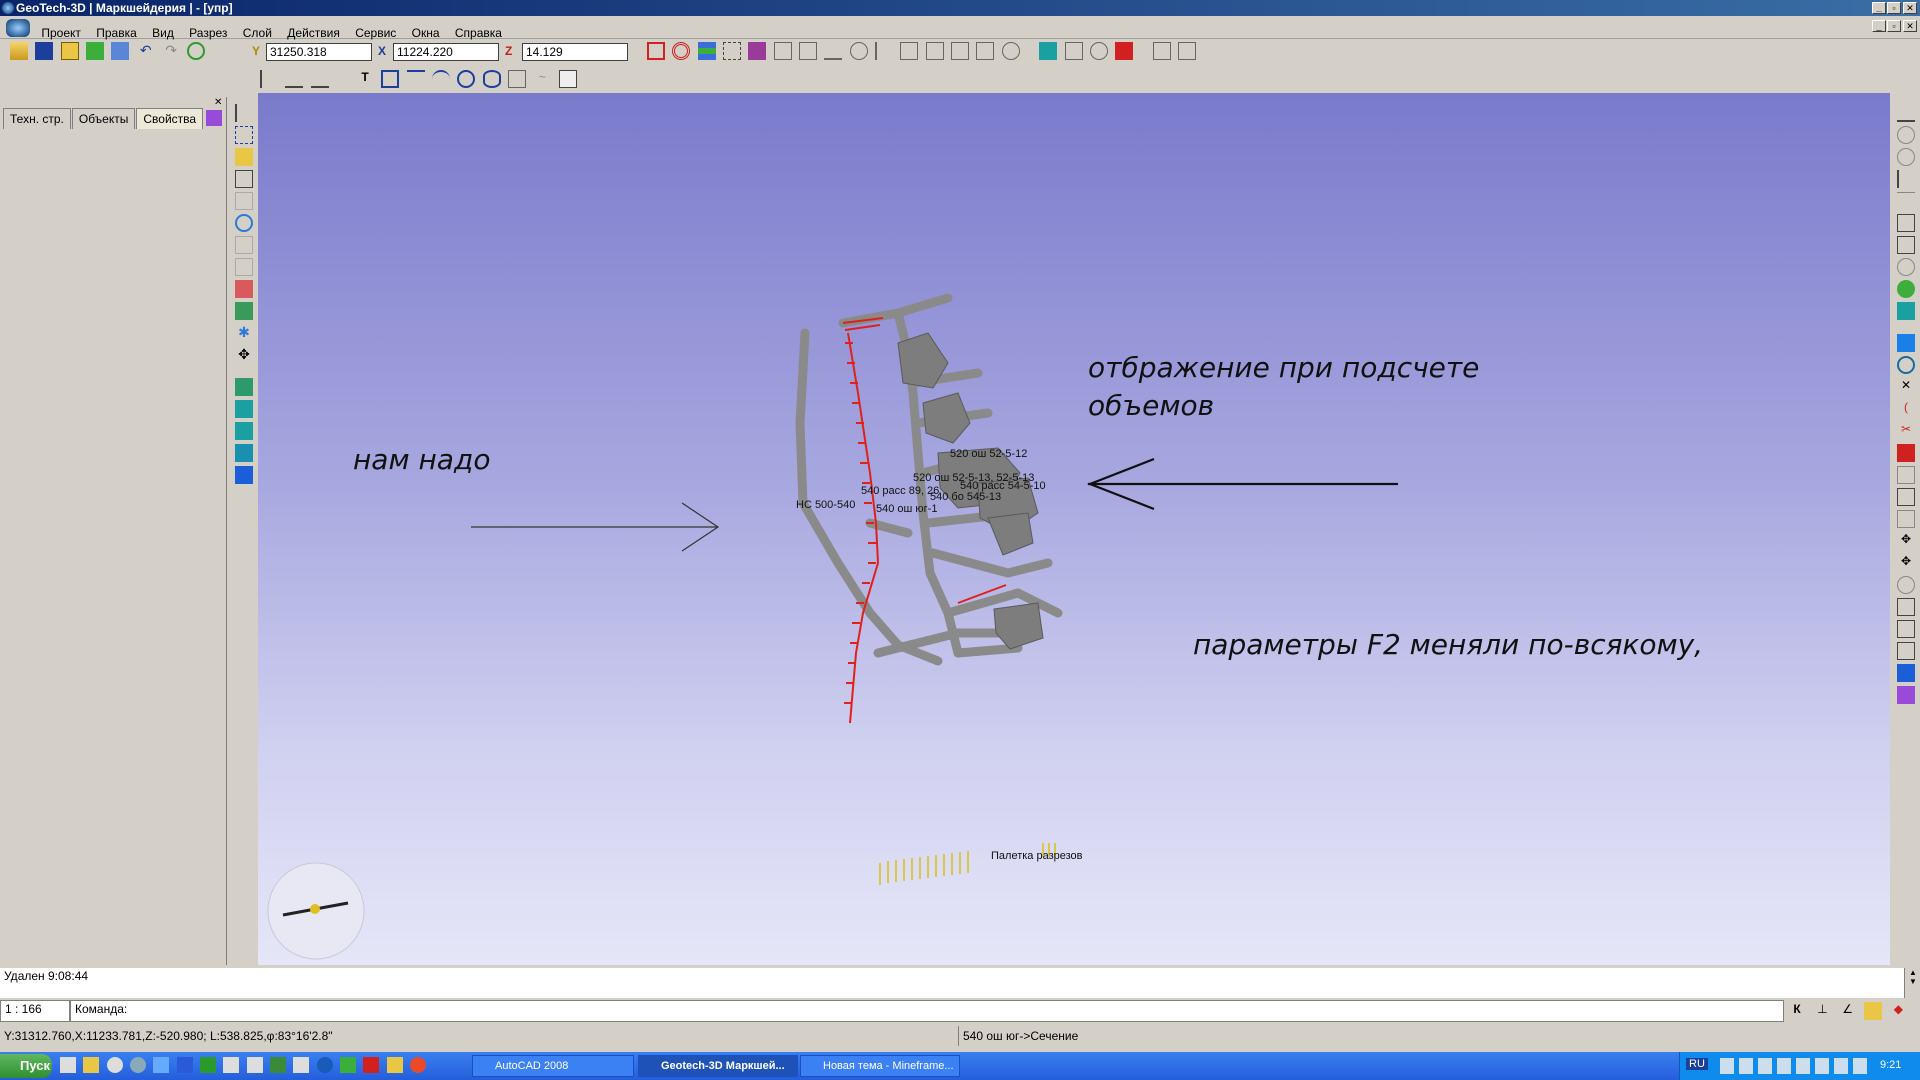 The width and height of the screenshot is (1920, 1080). I want to click on stack-icon, so click(706, 51).